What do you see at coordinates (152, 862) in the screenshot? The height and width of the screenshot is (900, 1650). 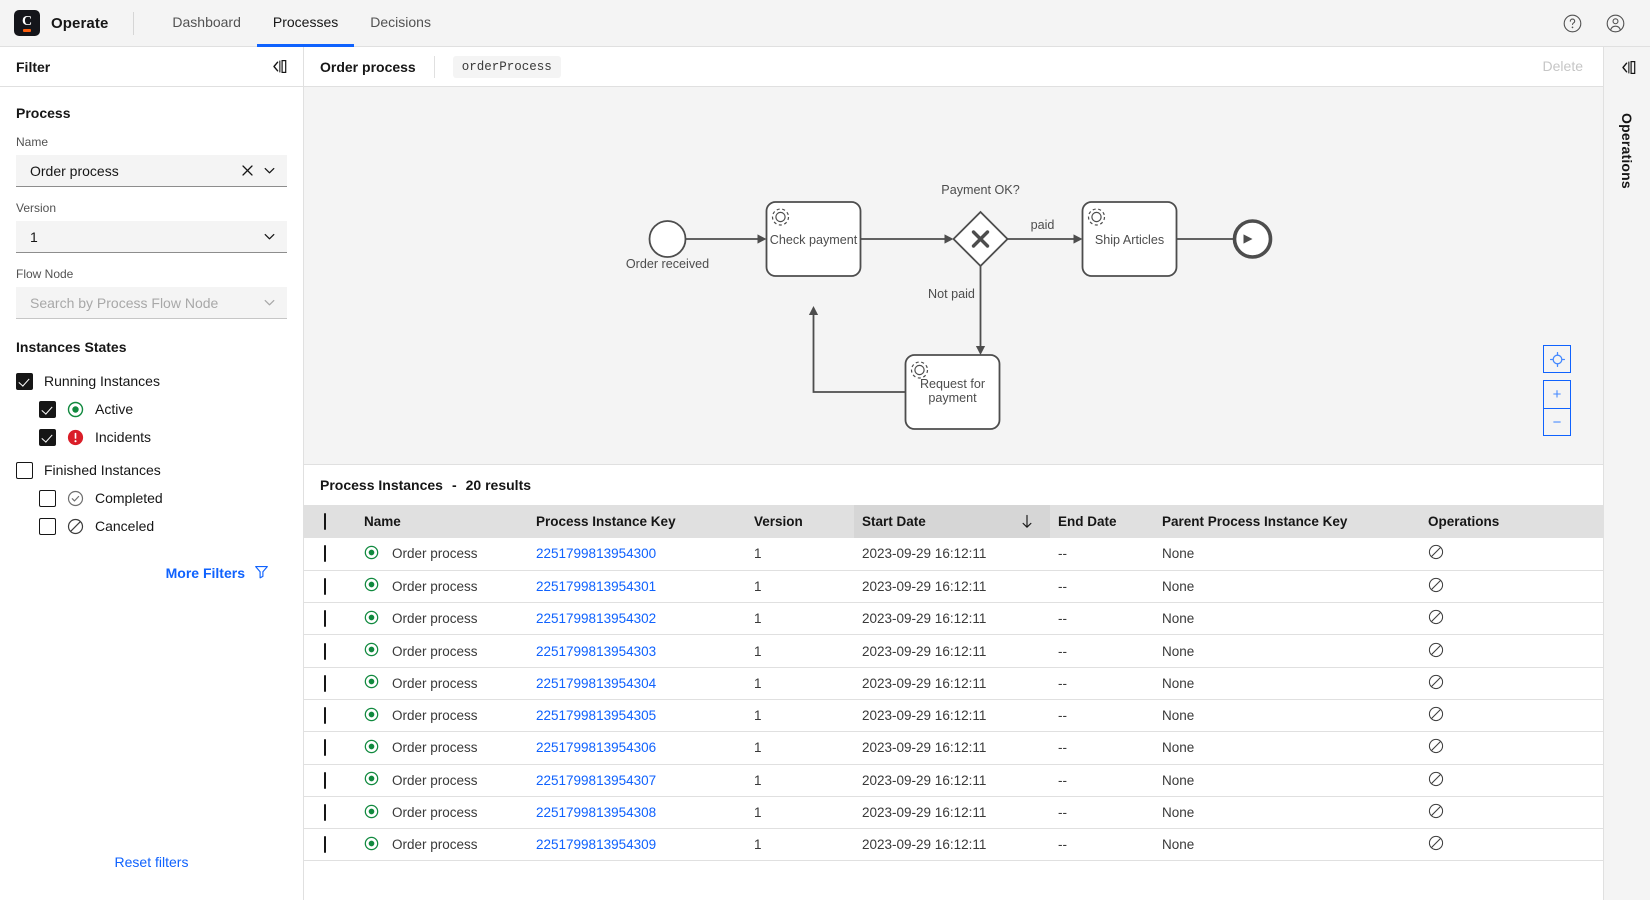 I see `reset-filters-button: Reset filters` at bounding box center [152, 862].